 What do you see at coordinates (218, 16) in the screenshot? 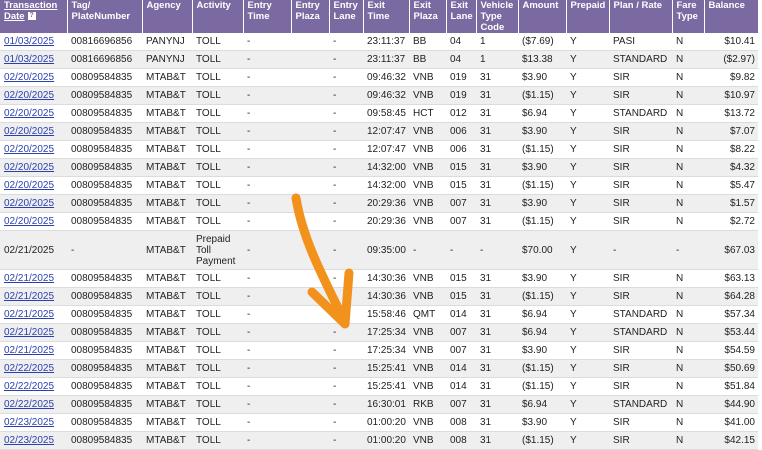
I see `column-header-activity: Activity` at bounding box center [218, 16].